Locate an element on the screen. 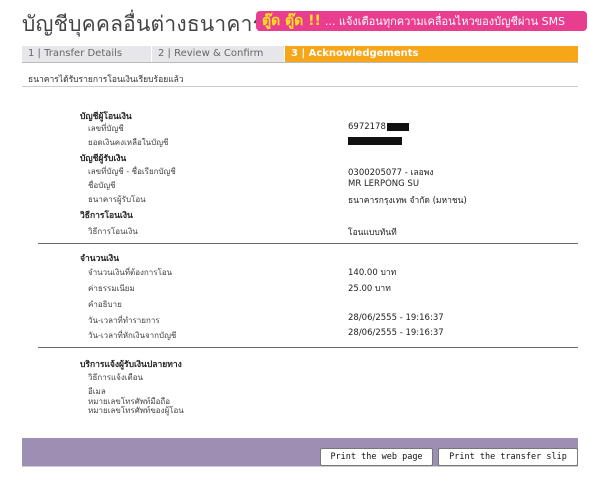 The width and height of the screenshot is (589, 480). debit-date-label: วัน-เวลาที่หักเงินจากบัญชี is located at coordinates (132, 335).